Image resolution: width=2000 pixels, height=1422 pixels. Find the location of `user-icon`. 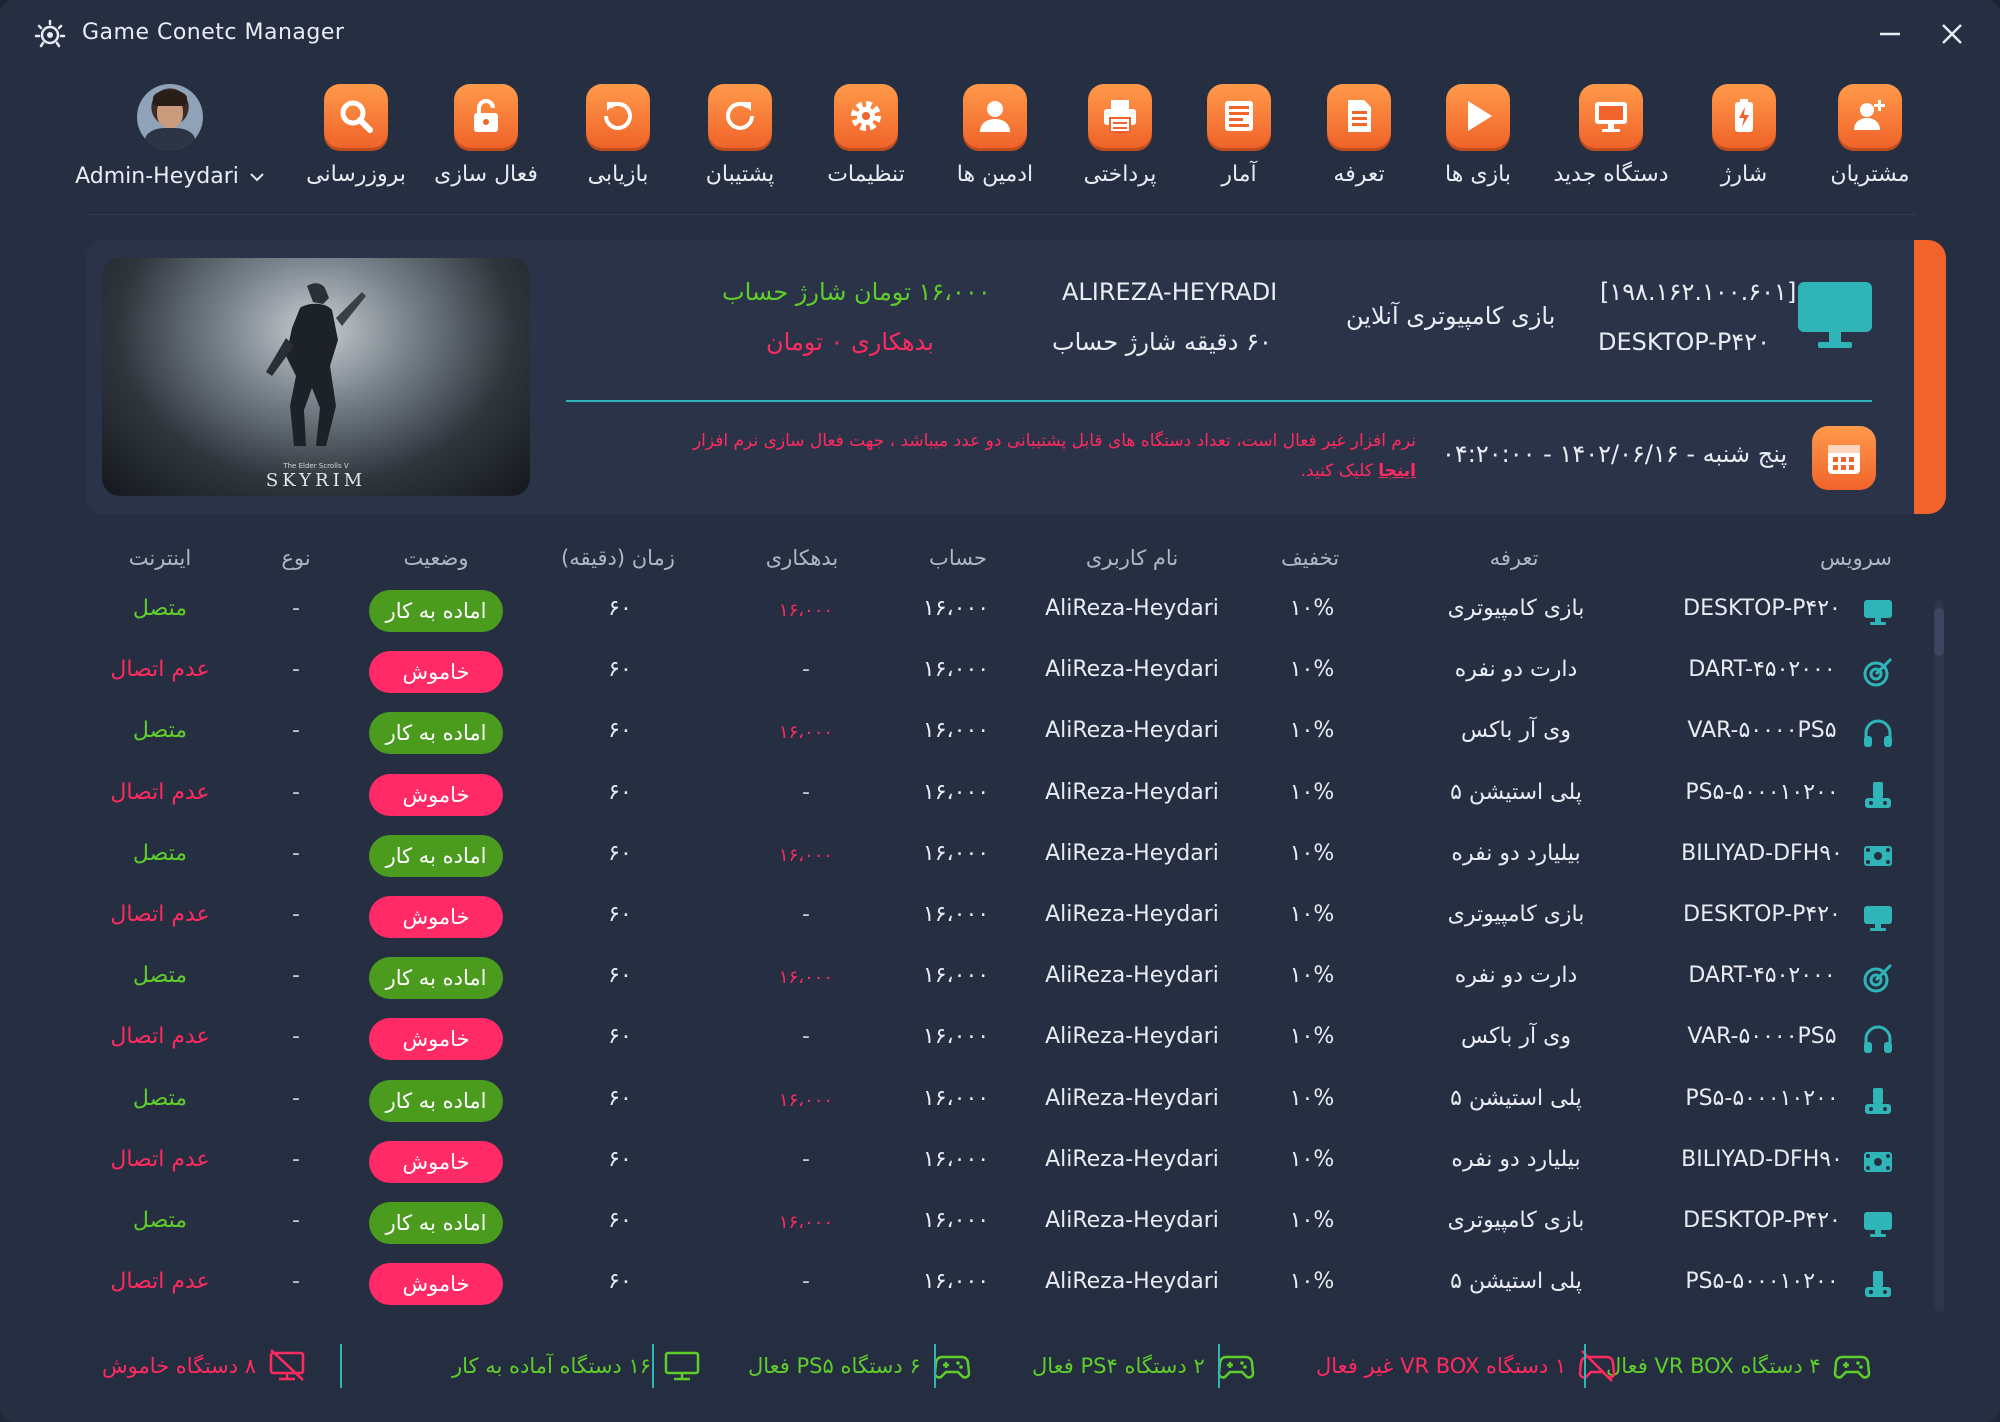

user-icon is located at coordinates (995, 116).